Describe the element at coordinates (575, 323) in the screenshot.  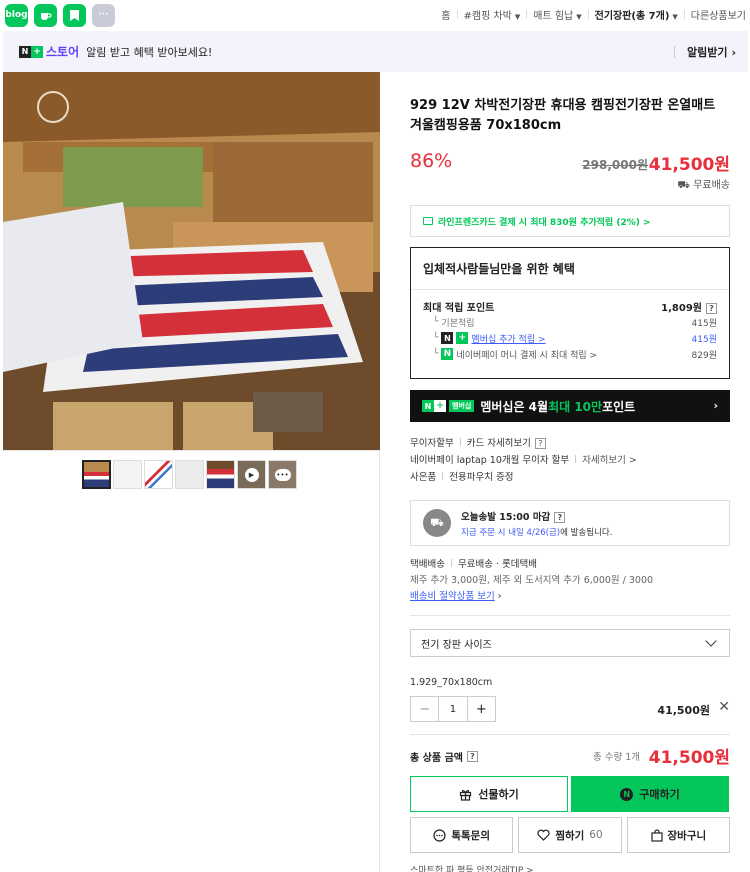
I see `basic-points-row: └ 기본적립 415원` at that location.